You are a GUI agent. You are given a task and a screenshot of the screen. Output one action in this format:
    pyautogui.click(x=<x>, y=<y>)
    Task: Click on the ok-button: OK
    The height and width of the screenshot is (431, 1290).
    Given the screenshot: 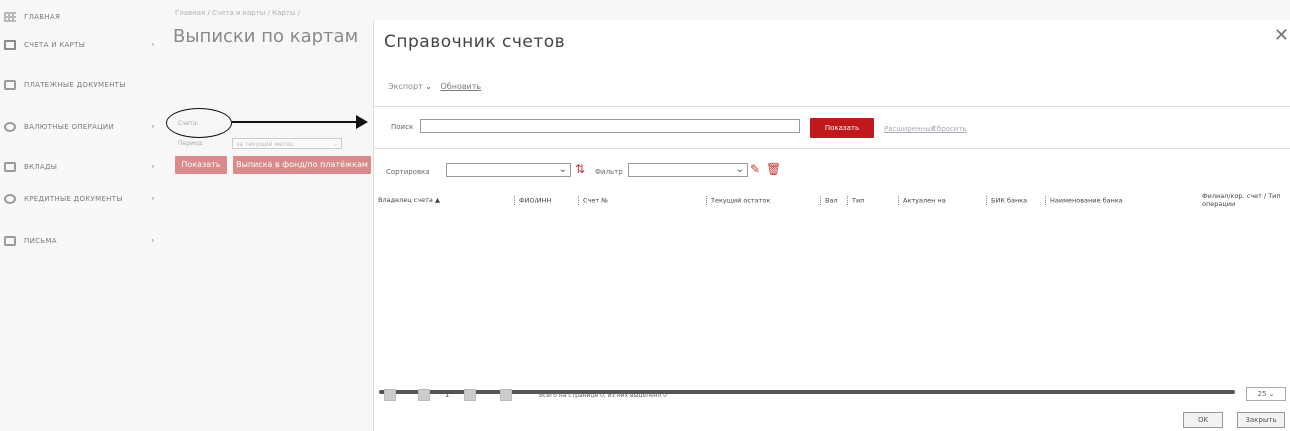 What is the action you would take?
    pyautogui.click(x=1203, y=420)
    